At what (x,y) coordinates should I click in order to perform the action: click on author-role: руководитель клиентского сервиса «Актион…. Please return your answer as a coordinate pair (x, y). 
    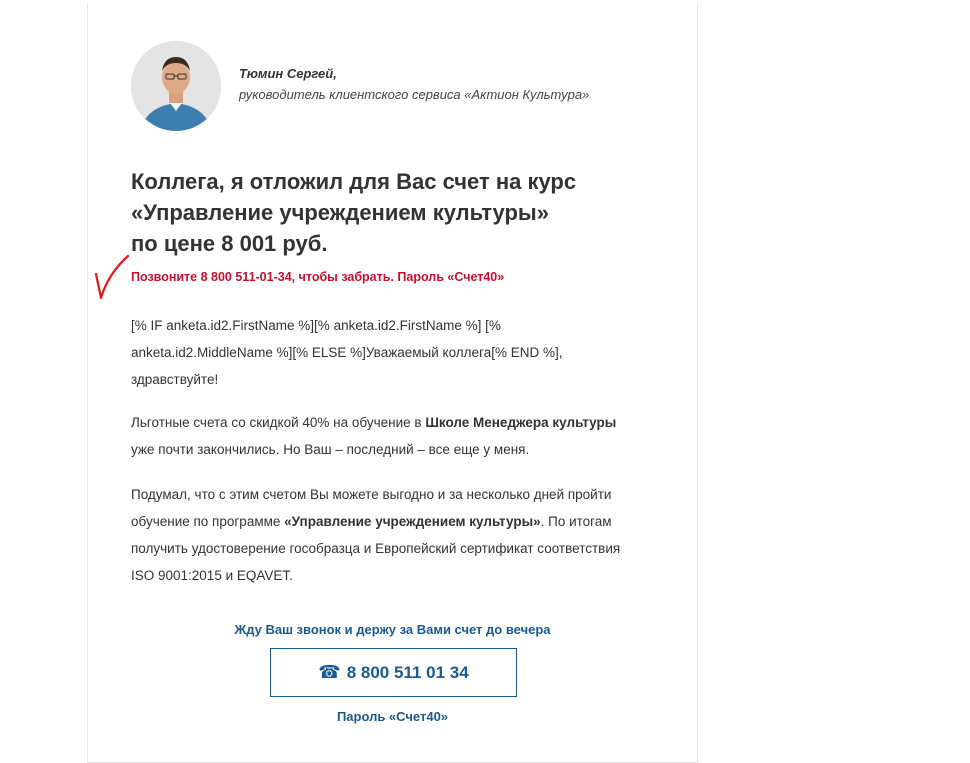
    Looking at the image, I should click on (414, 94).